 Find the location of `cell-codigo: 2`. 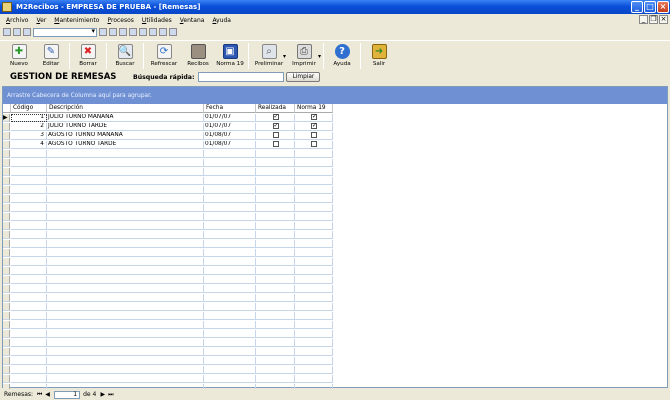

cell-codigo: 2 is located at coordinates (29, 127).